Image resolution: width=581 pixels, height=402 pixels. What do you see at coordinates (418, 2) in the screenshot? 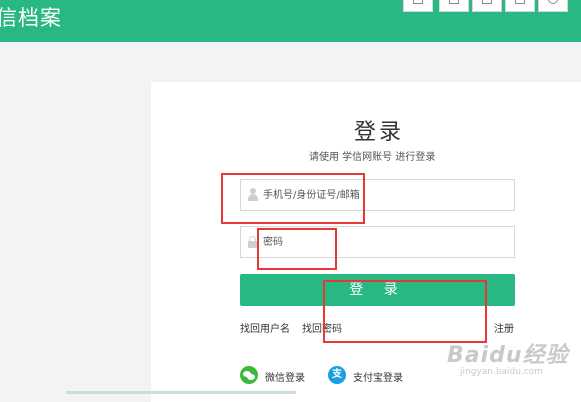
I see `tool-1-icon` at bounding box center [418, 2].